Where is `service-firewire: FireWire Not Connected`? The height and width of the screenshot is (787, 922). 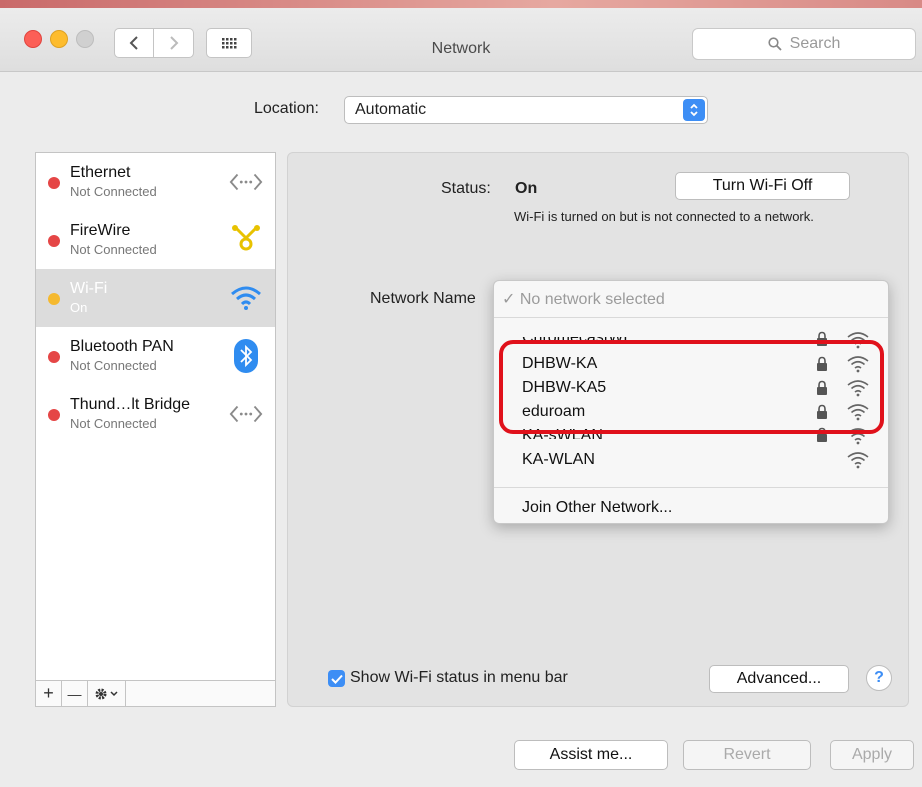 service-firewire: FireWire Not Connected is located at coordinates (155, 240).